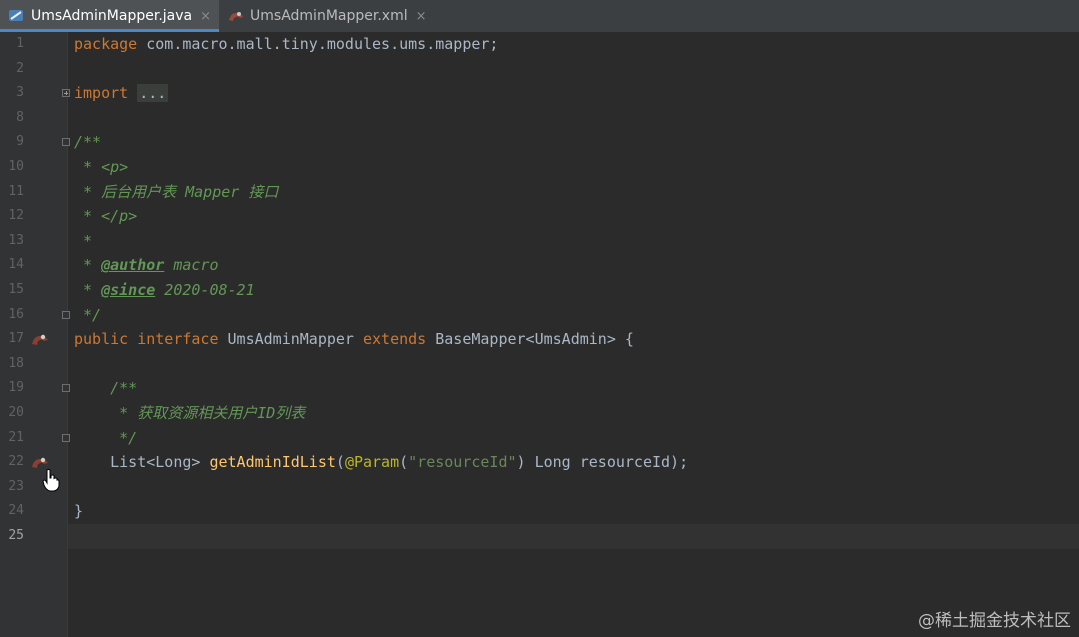 This screenshot has height=637, width=1079. What do you see at coordinates (236, 16) in the screenshot?
I see `mybatis-xml-icon` at bounding box center [236, 16].